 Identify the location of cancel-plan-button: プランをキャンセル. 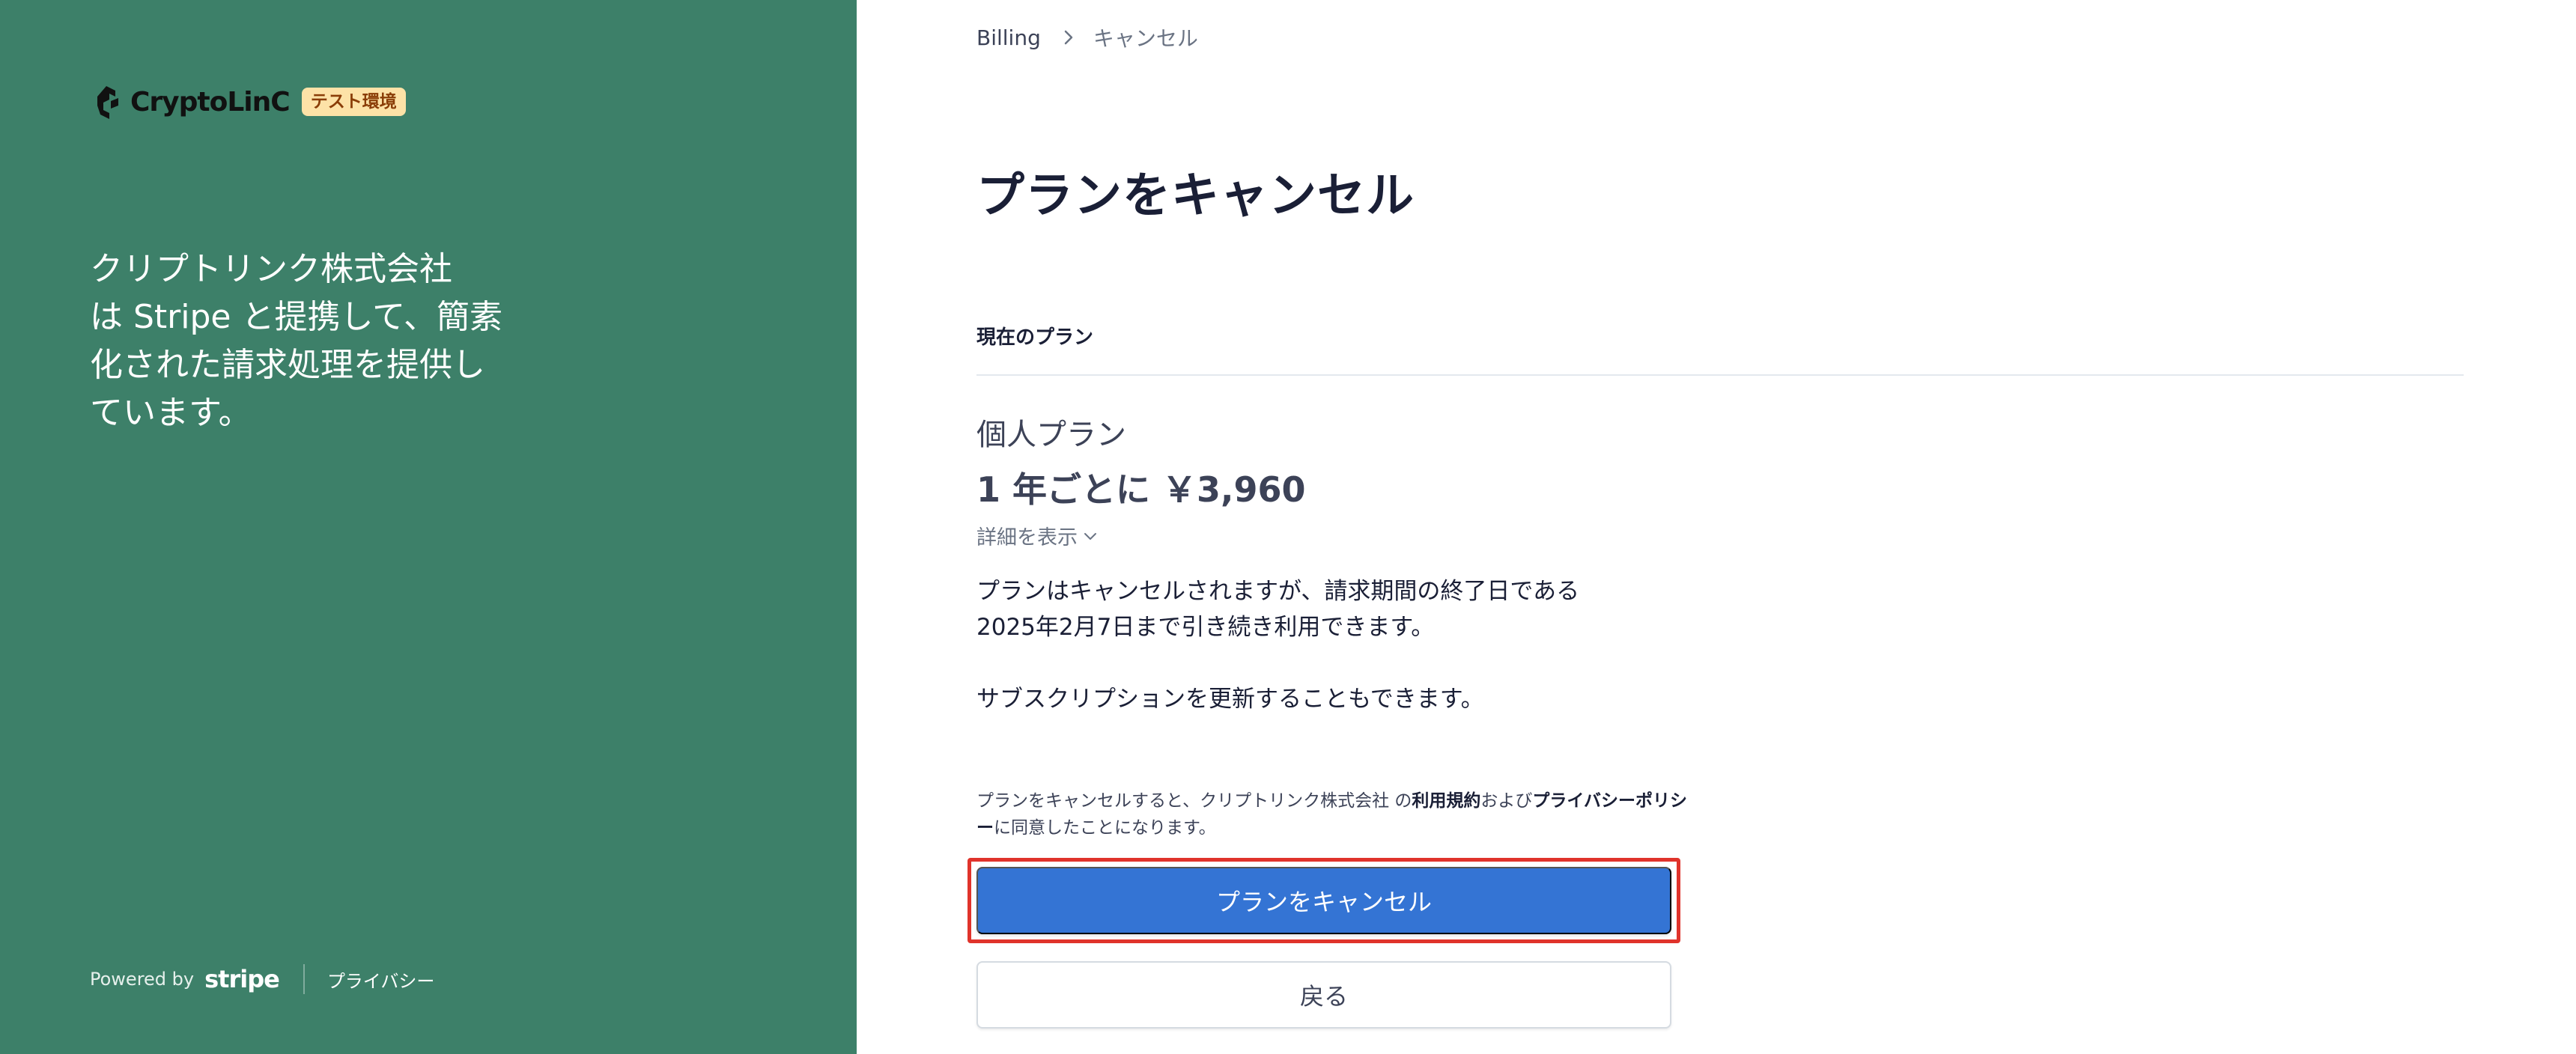
(1323, 900).